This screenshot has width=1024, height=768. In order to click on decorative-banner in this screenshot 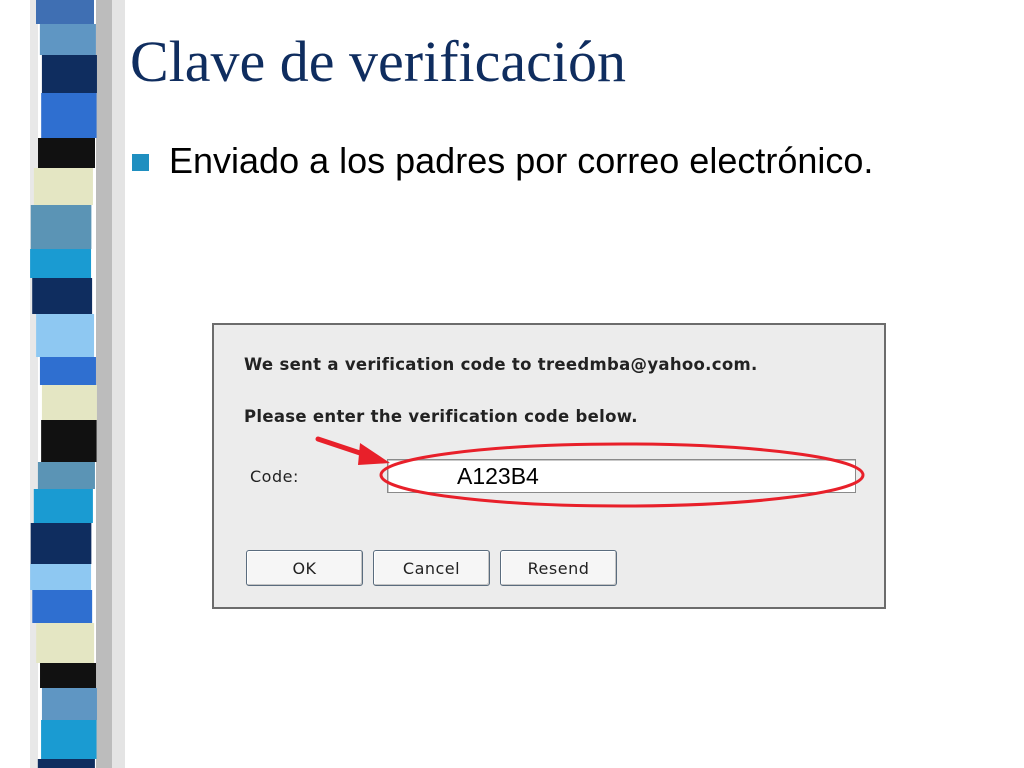, I will do `click(62, 384)`.